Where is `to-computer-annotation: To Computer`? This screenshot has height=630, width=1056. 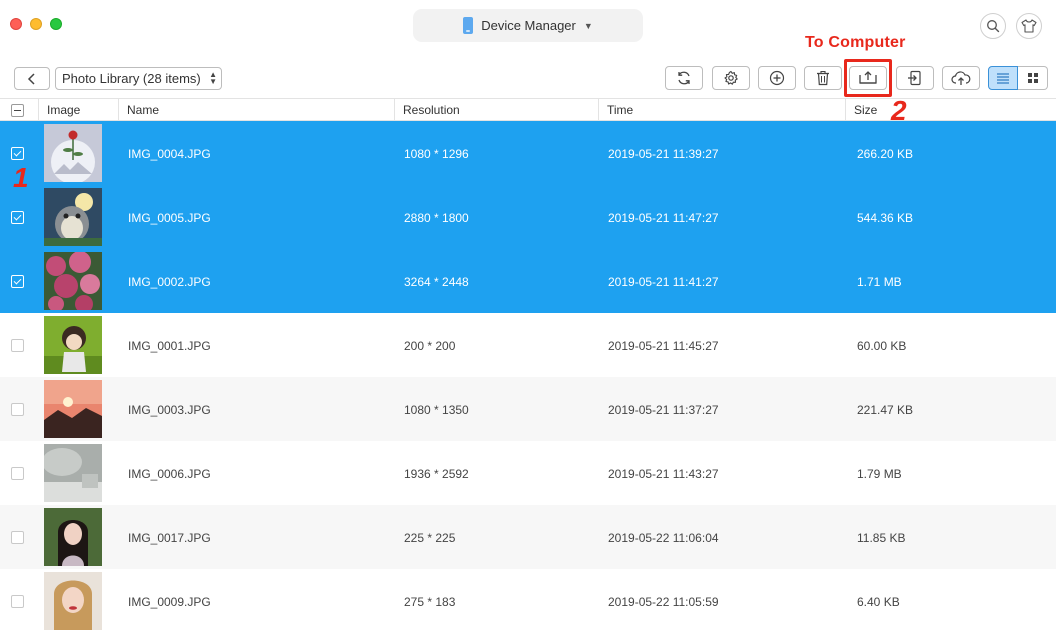 to-computer-annotation: To Computer is located at coordinates (855, 42).